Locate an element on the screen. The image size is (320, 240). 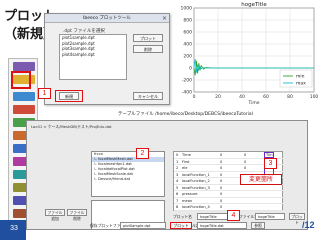
plot-execute-button: プロット is located at coordinates (181, 225).